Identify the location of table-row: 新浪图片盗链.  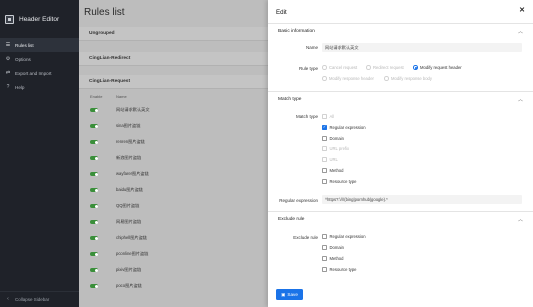
(173, 158).